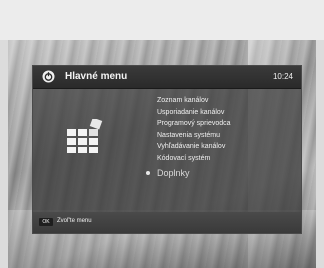 The width and height of the screenshot is (324, 268). Describe the element at coordinates (96, 76) in the screenshot. I see `page-title: Hlavné menu` at that location.